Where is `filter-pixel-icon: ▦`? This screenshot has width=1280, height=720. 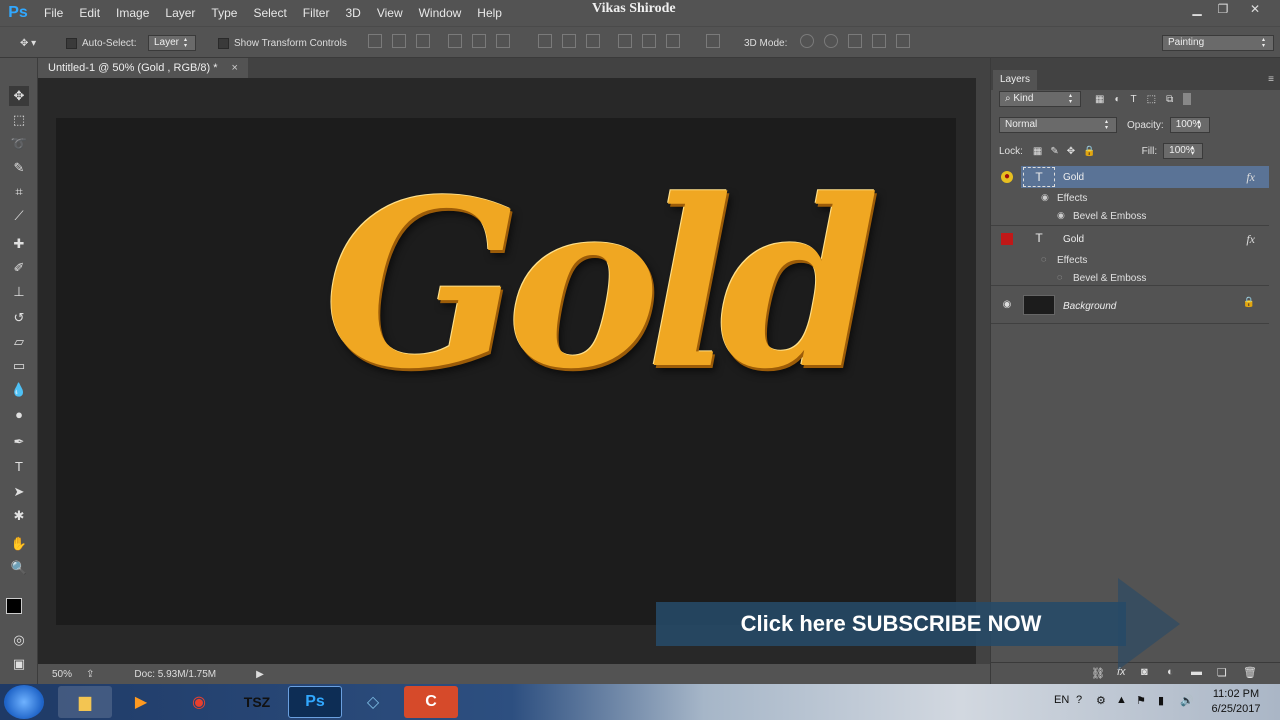
filter-pixel-icon: ▦ is located at coordinates (1099, 99).